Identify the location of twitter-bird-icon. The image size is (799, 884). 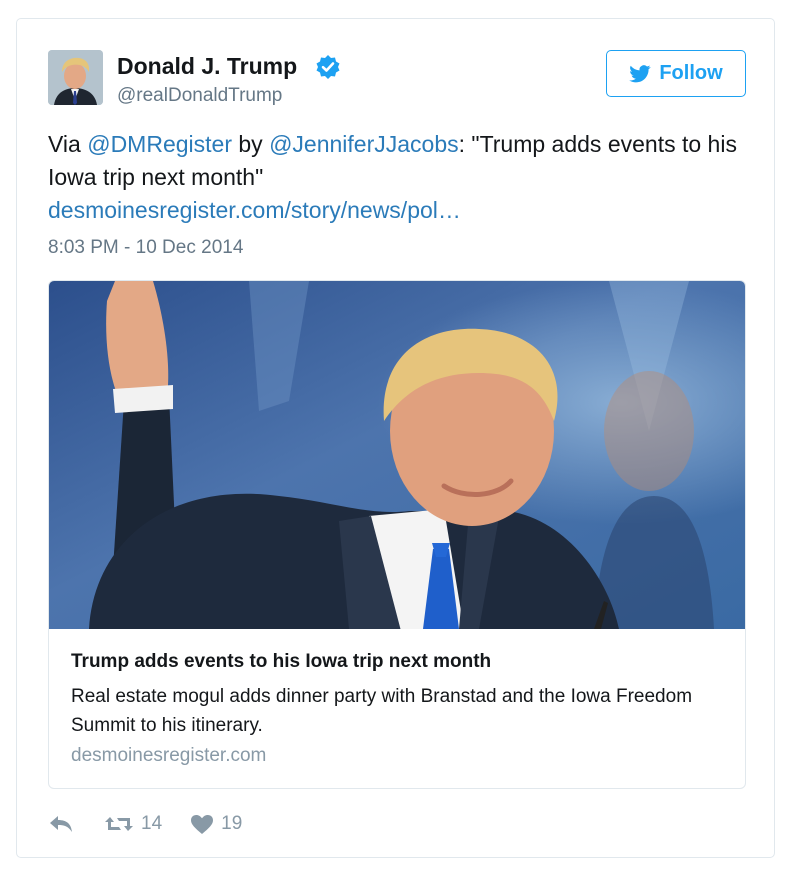
(640, 73).